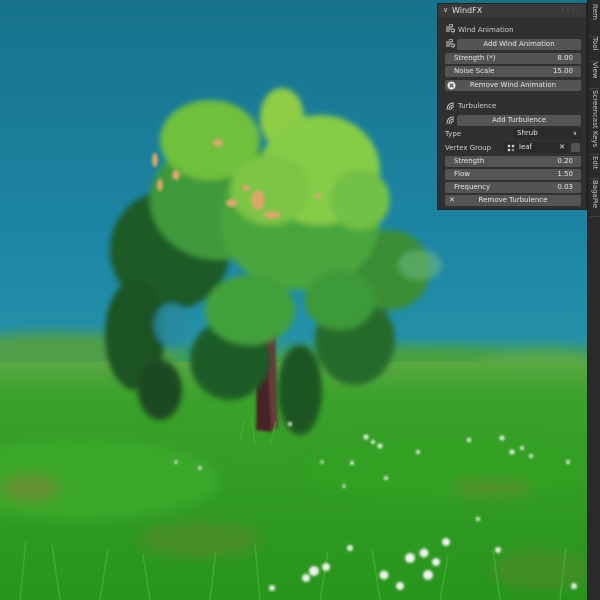  Describe the element at coordinates (513, 187) in the screenshot. I see `frequency-field: Frequency 0.03` at that location.